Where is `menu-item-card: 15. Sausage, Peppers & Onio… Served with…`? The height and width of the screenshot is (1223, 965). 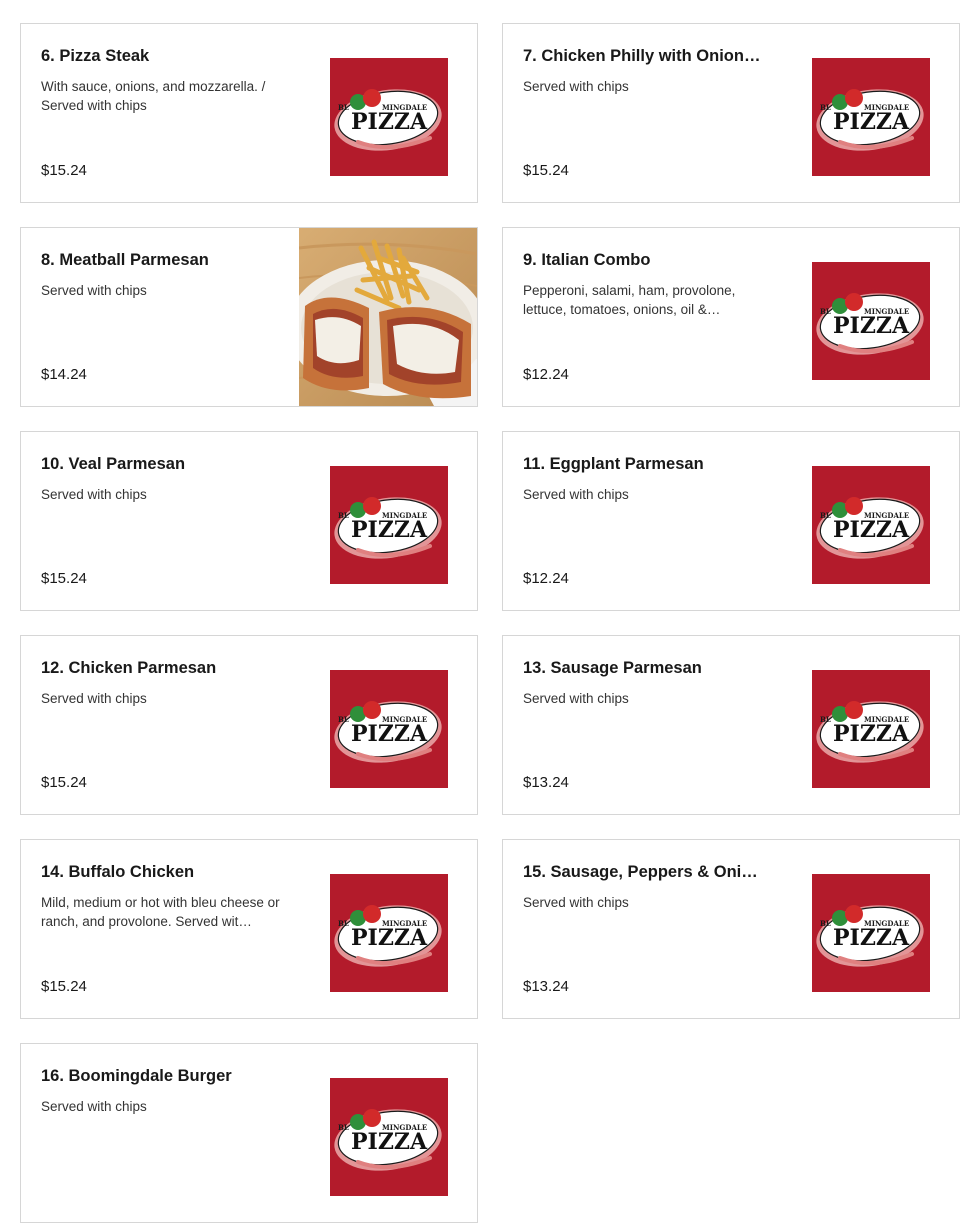 menu-item-card: 15. Sausage, Peppers & Onio… Served with… is located at coordinates (731, 929).